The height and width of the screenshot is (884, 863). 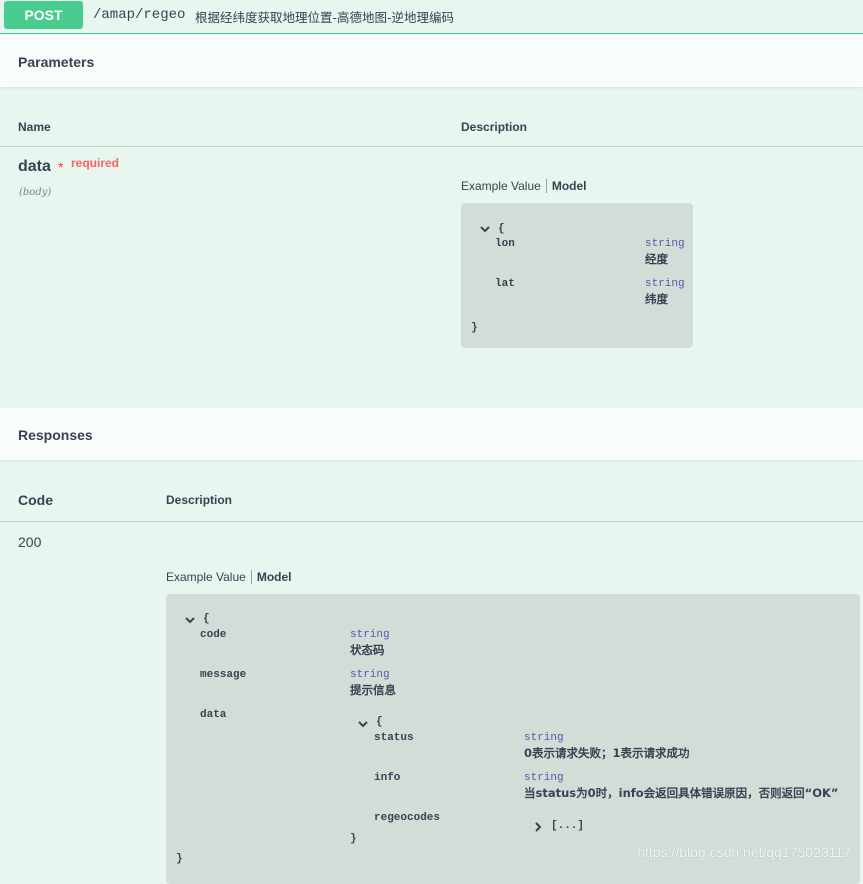 I want to click on response-column-code: Code, so click(x=35, y=500).